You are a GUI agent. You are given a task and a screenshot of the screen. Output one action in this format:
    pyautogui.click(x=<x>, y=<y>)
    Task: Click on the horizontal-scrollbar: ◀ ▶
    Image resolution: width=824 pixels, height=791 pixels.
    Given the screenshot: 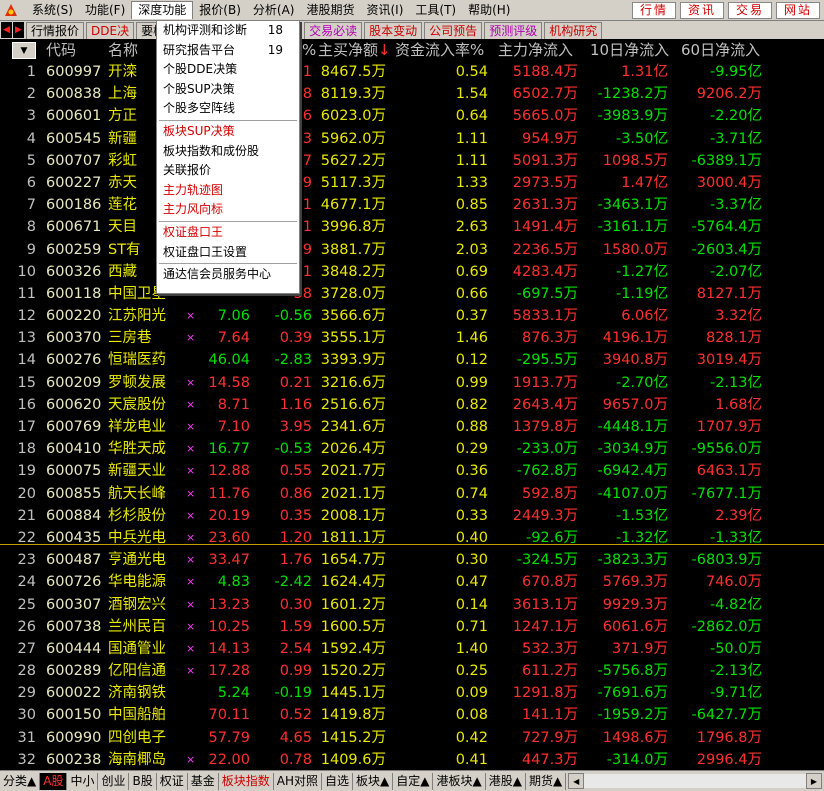 What is the action you would take?
    pyautogui.click(x=695, y=781)
    